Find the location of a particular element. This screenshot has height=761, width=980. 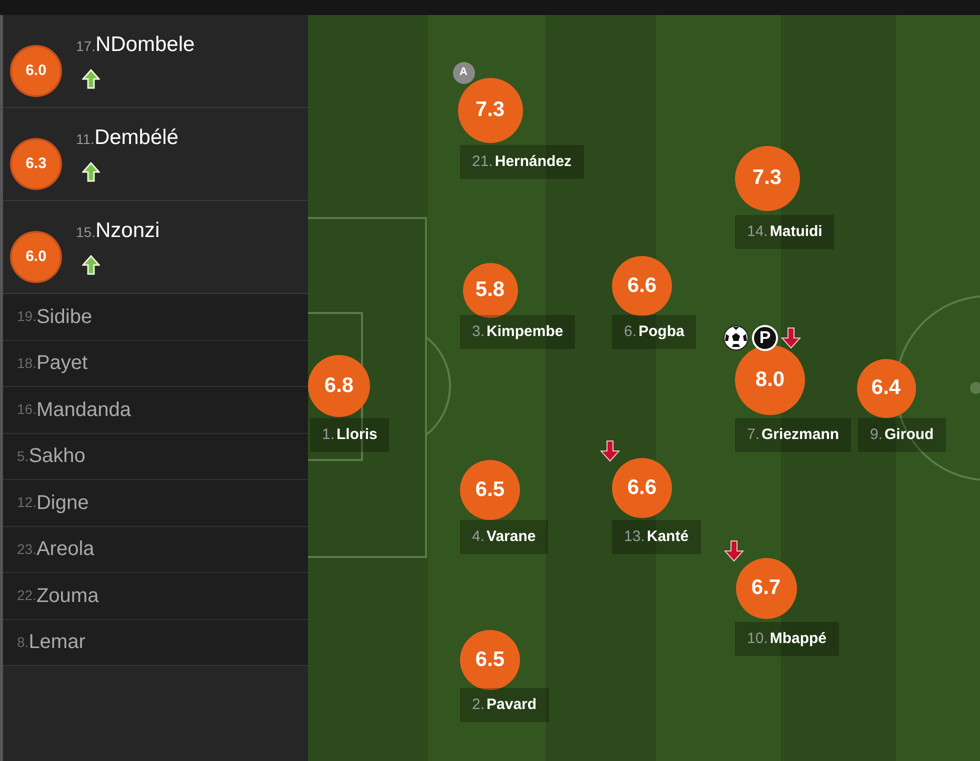

shirt-number: 22. is located at coordinates (26, 596).